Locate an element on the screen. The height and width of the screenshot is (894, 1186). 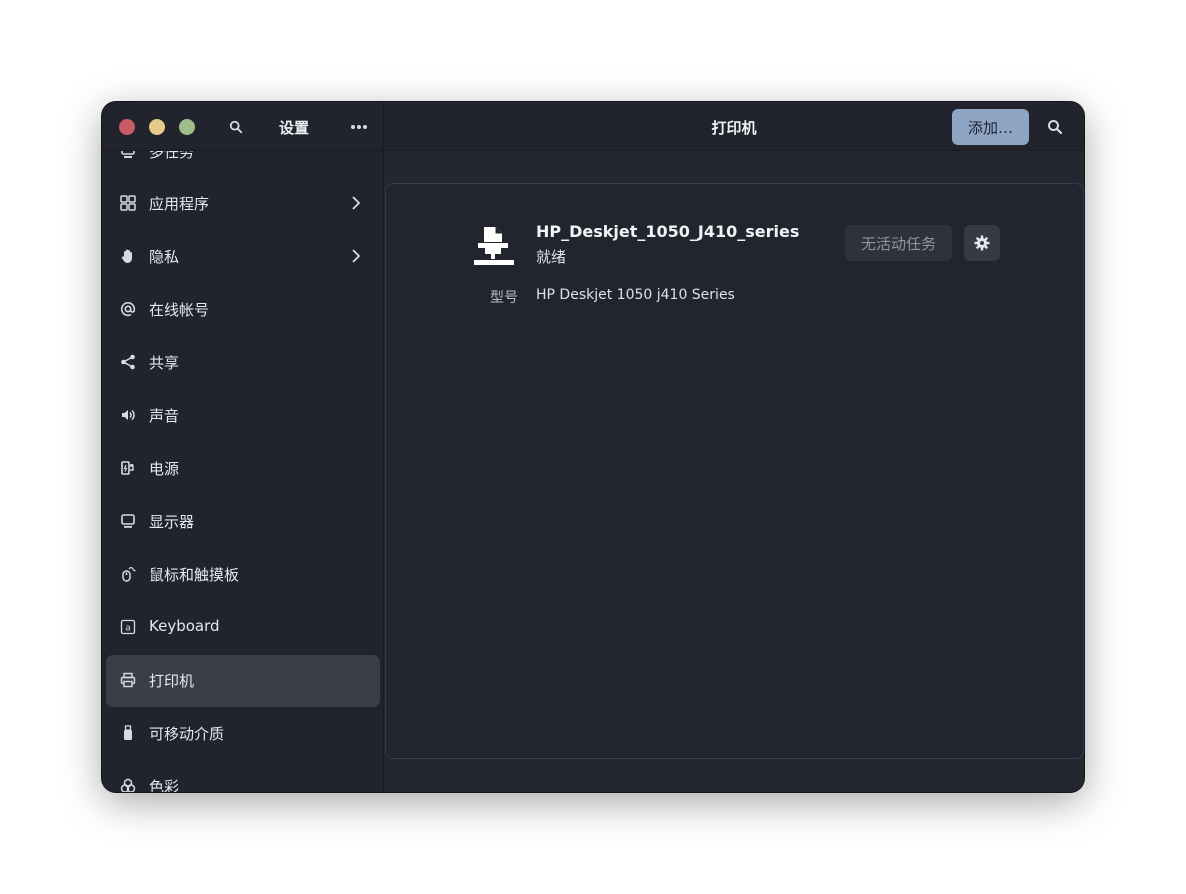
sidebar-item-removable-media: 可移动介质 is located at coordinates (243, 734).